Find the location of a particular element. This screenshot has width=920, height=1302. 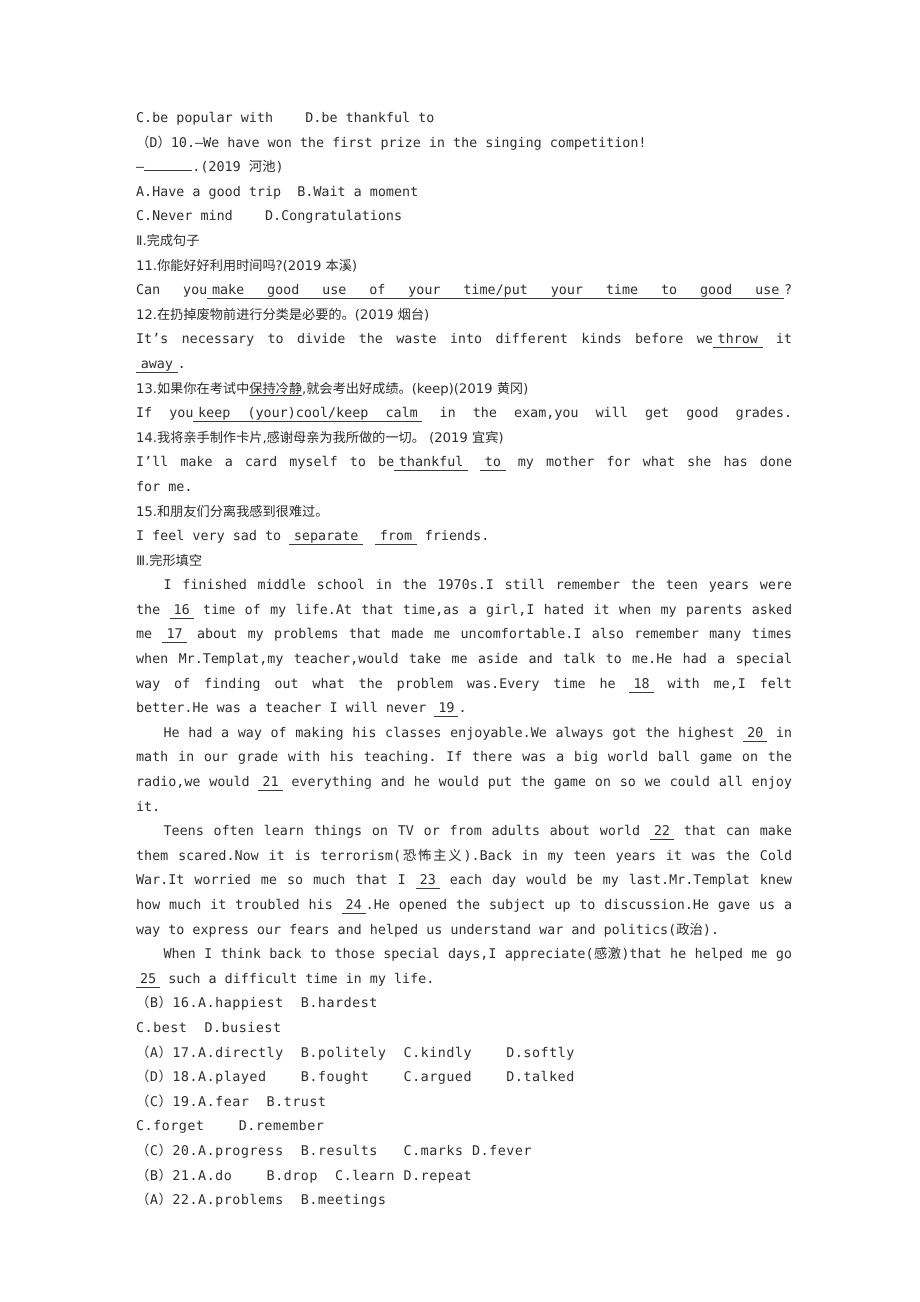

question-15-answer: I feel very sad to separate from friends. is located at coordinates (464, 537).